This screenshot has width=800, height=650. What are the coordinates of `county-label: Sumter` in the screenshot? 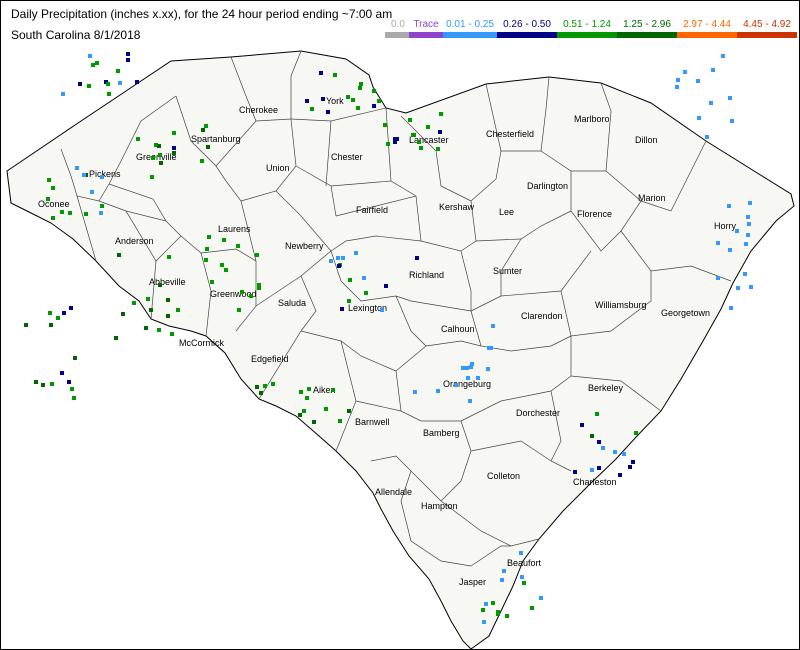 It's located at (507, 271).